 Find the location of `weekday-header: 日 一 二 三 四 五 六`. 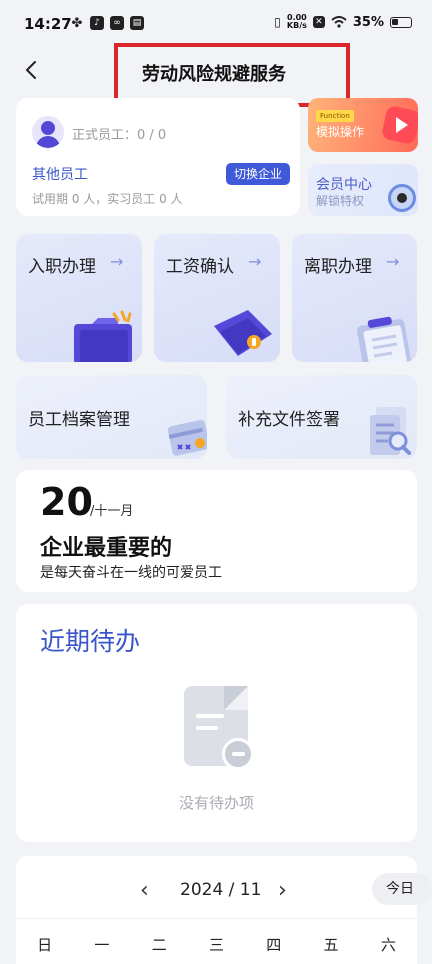

weekday-header: 日 一 二 三 四 五 六 is located at coordinates (216, 944).